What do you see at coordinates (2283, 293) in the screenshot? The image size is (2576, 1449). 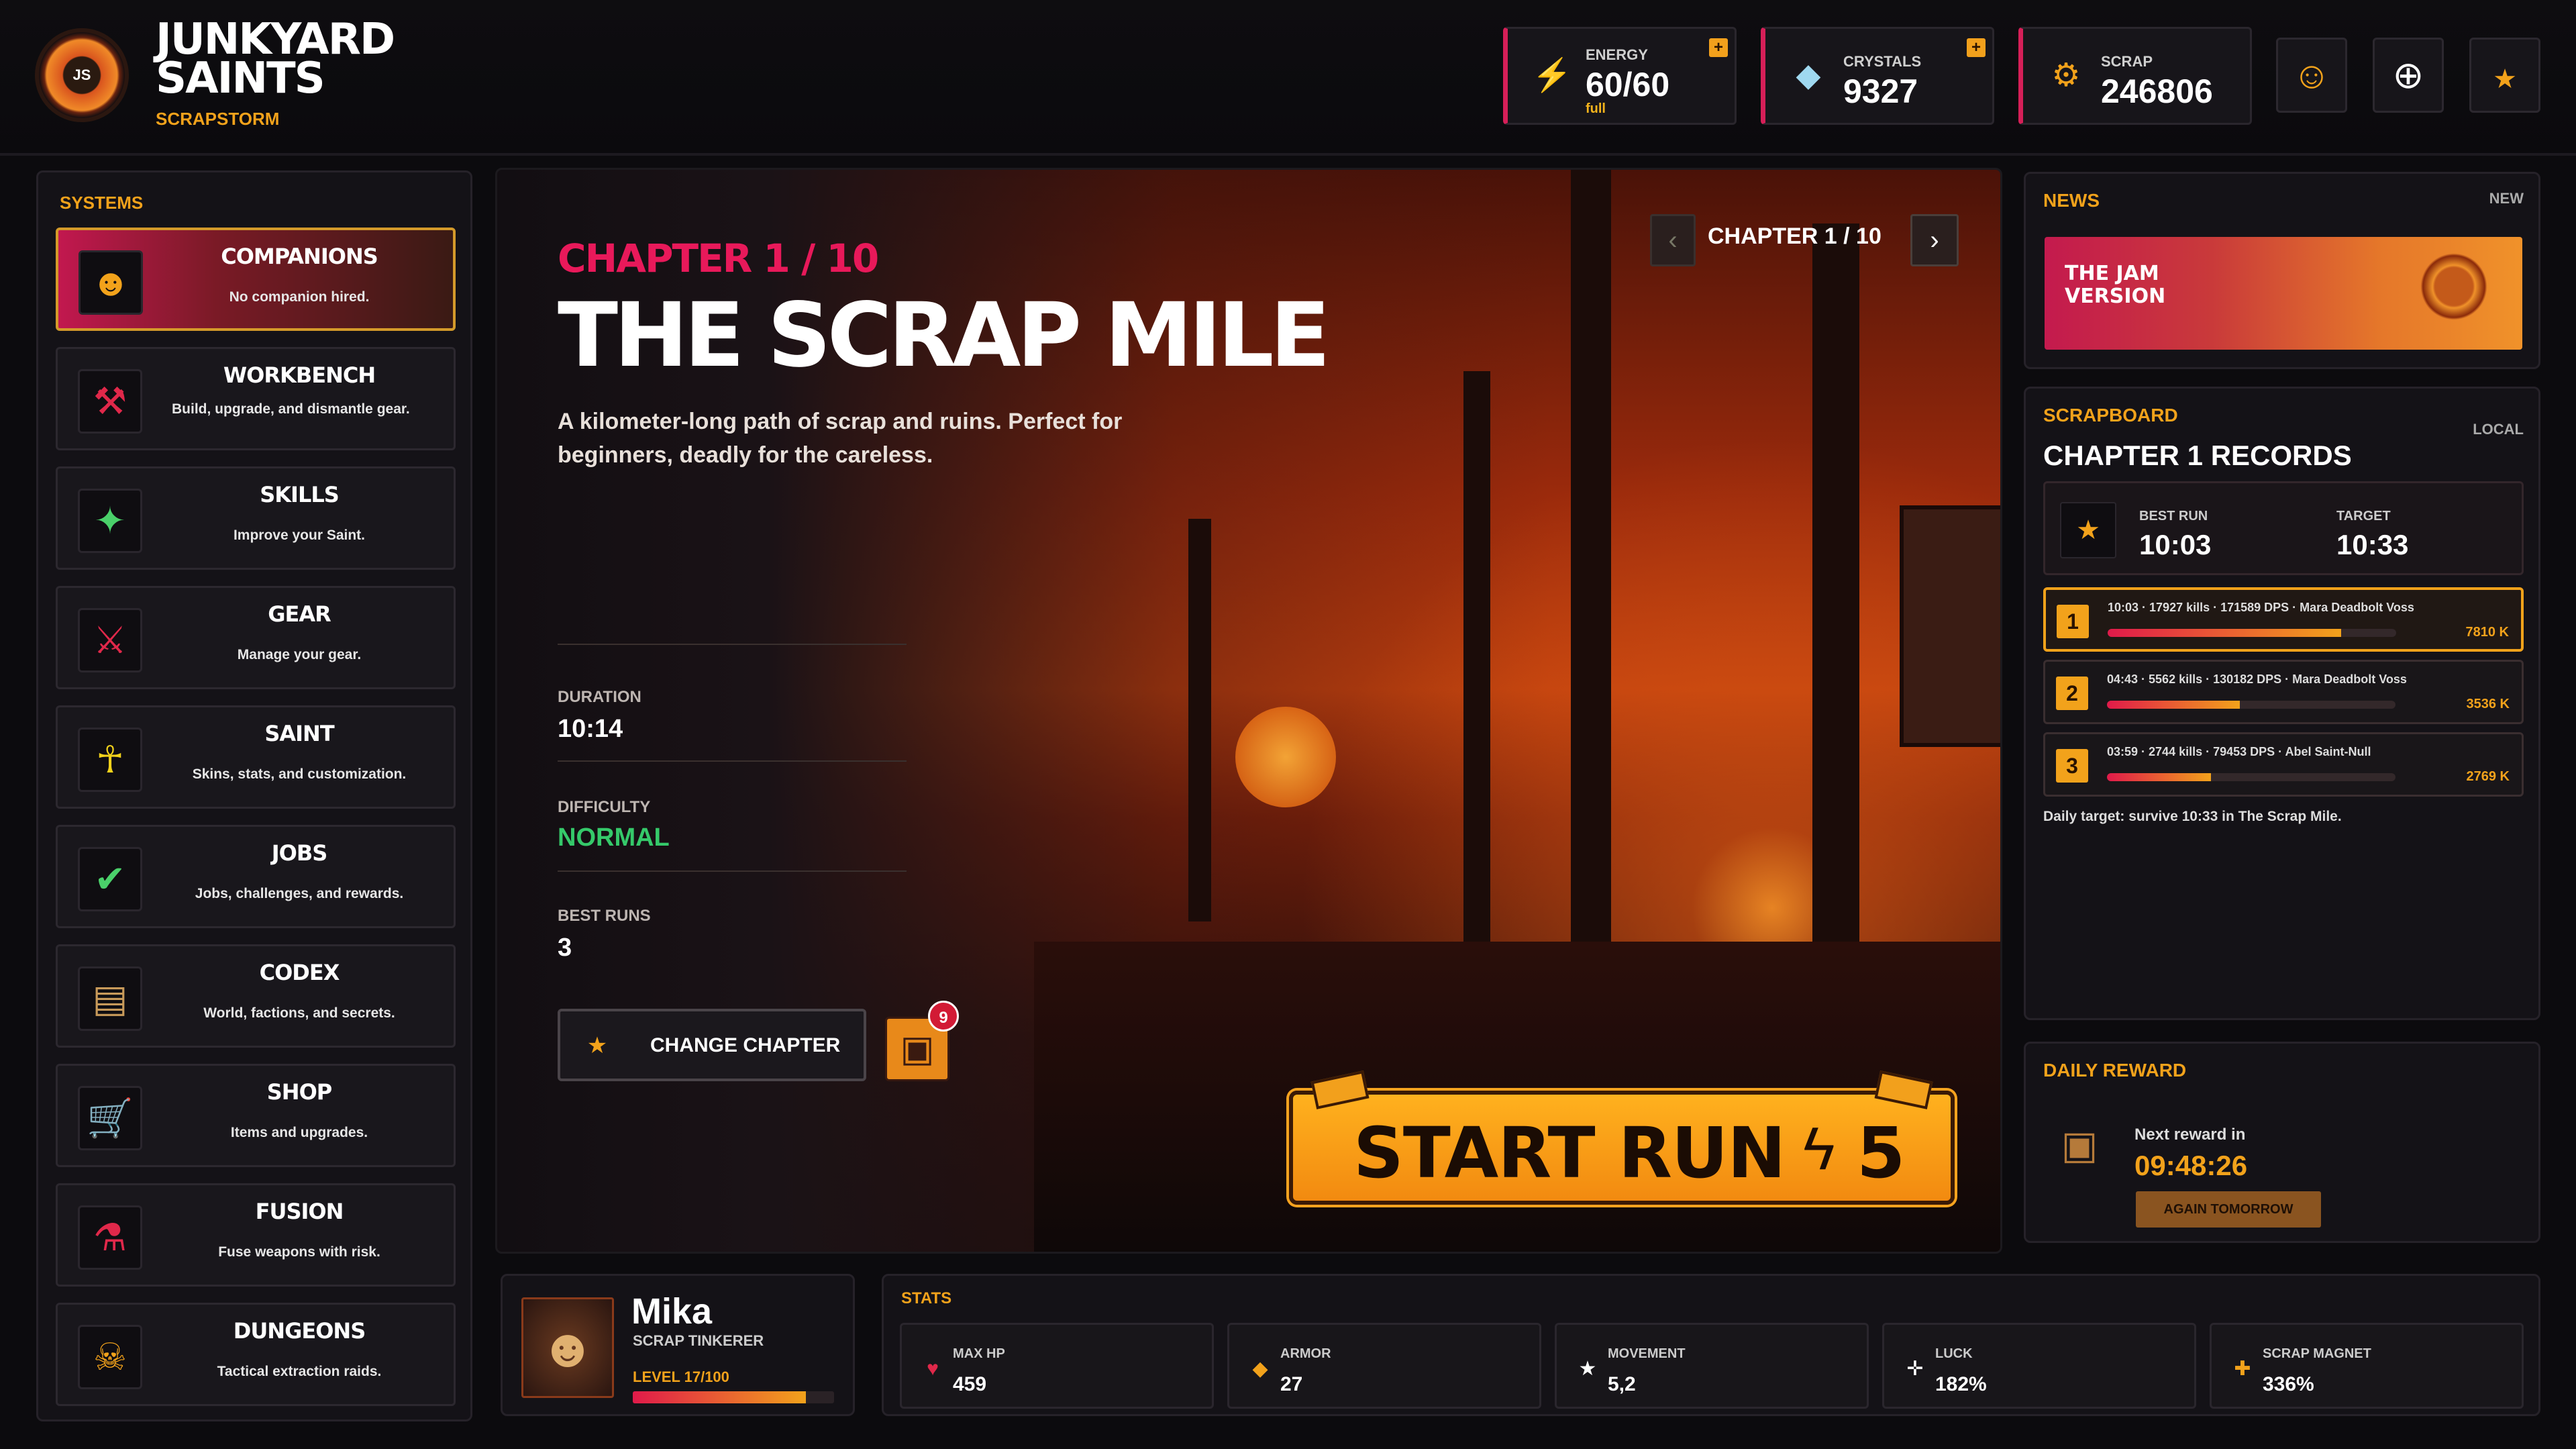 I see `news-banner: THE JAM VERSION` at bounding box center [2283, 293].